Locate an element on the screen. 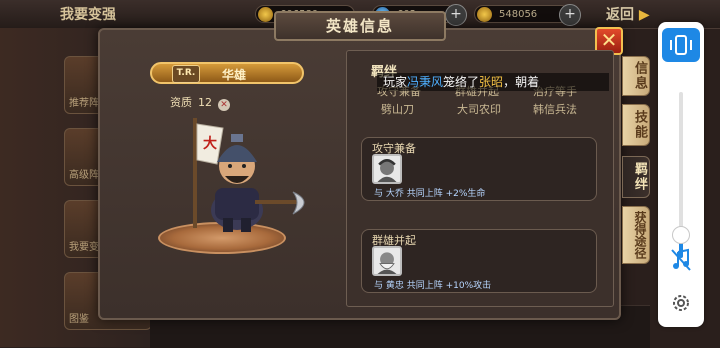 Image resolution: width=720 pixels, height=348 pixels. vibration-button is located at coordinates (681, 45).